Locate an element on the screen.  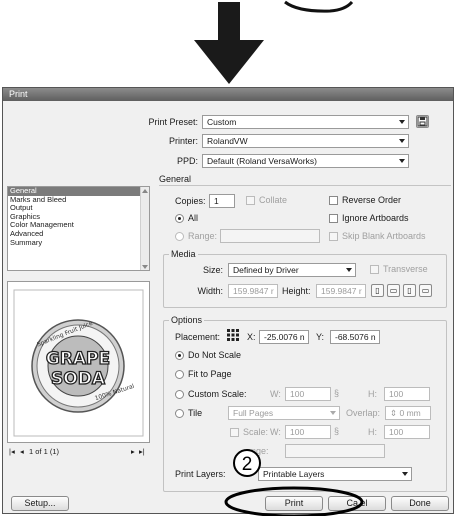
tile-range-label: nge: is located at coordinates (260, 451).